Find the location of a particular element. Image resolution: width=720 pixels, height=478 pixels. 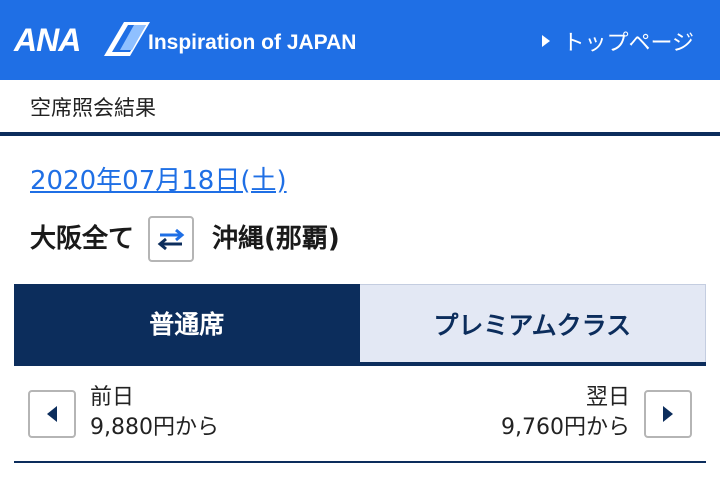

divider is located at coordinates (360, 462).